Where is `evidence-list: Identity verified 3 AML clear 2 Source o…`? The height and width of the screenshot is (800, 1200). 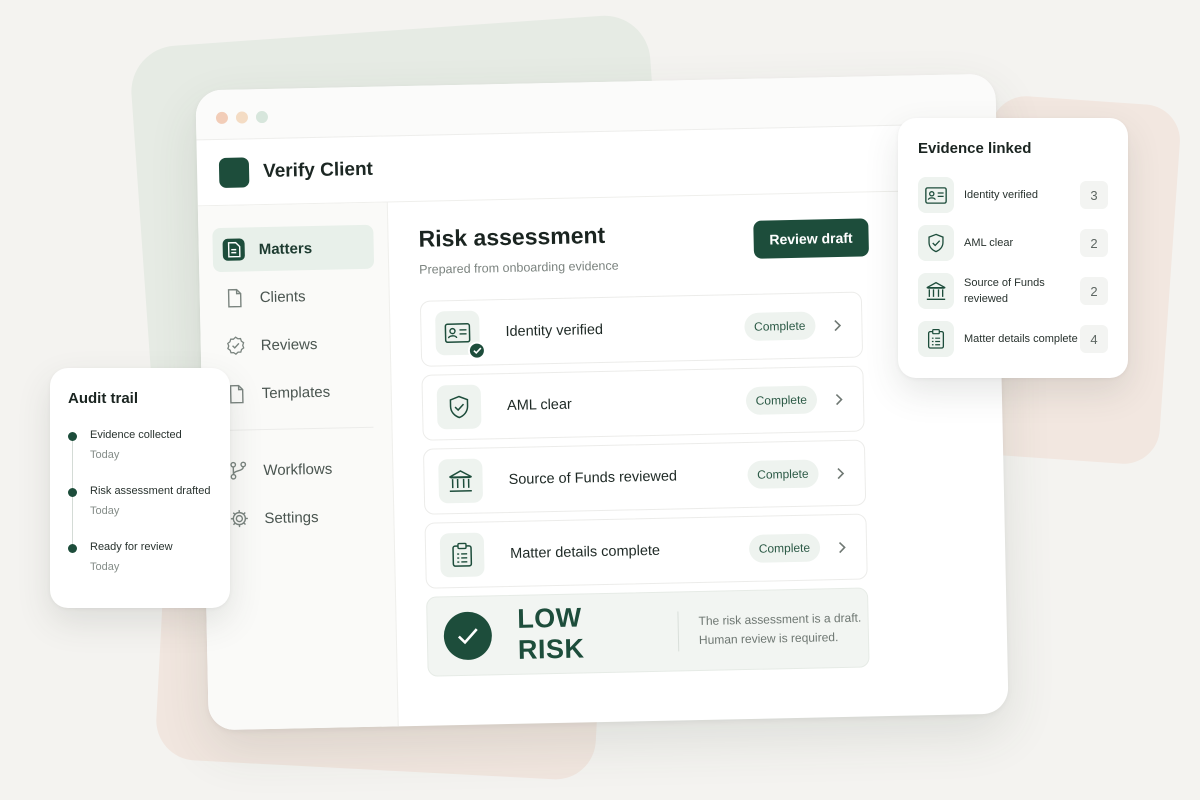 evidence-list: Identity verified 3 AML clear 2 Source o… is located at coordinates (1013, 267).